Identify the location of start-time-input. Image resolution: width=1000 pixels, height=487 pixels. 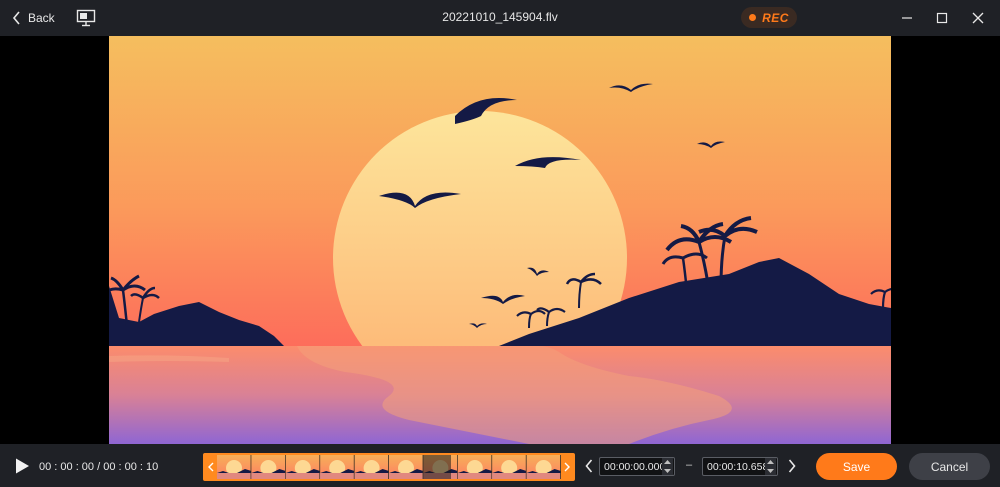
(631, 466).